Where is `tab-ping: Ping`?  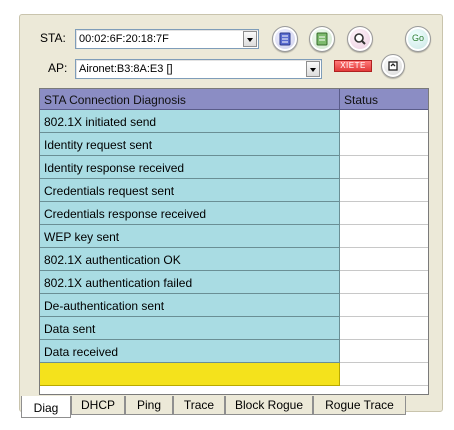 tab-ping: Ping is located at coordinates (149, 405).